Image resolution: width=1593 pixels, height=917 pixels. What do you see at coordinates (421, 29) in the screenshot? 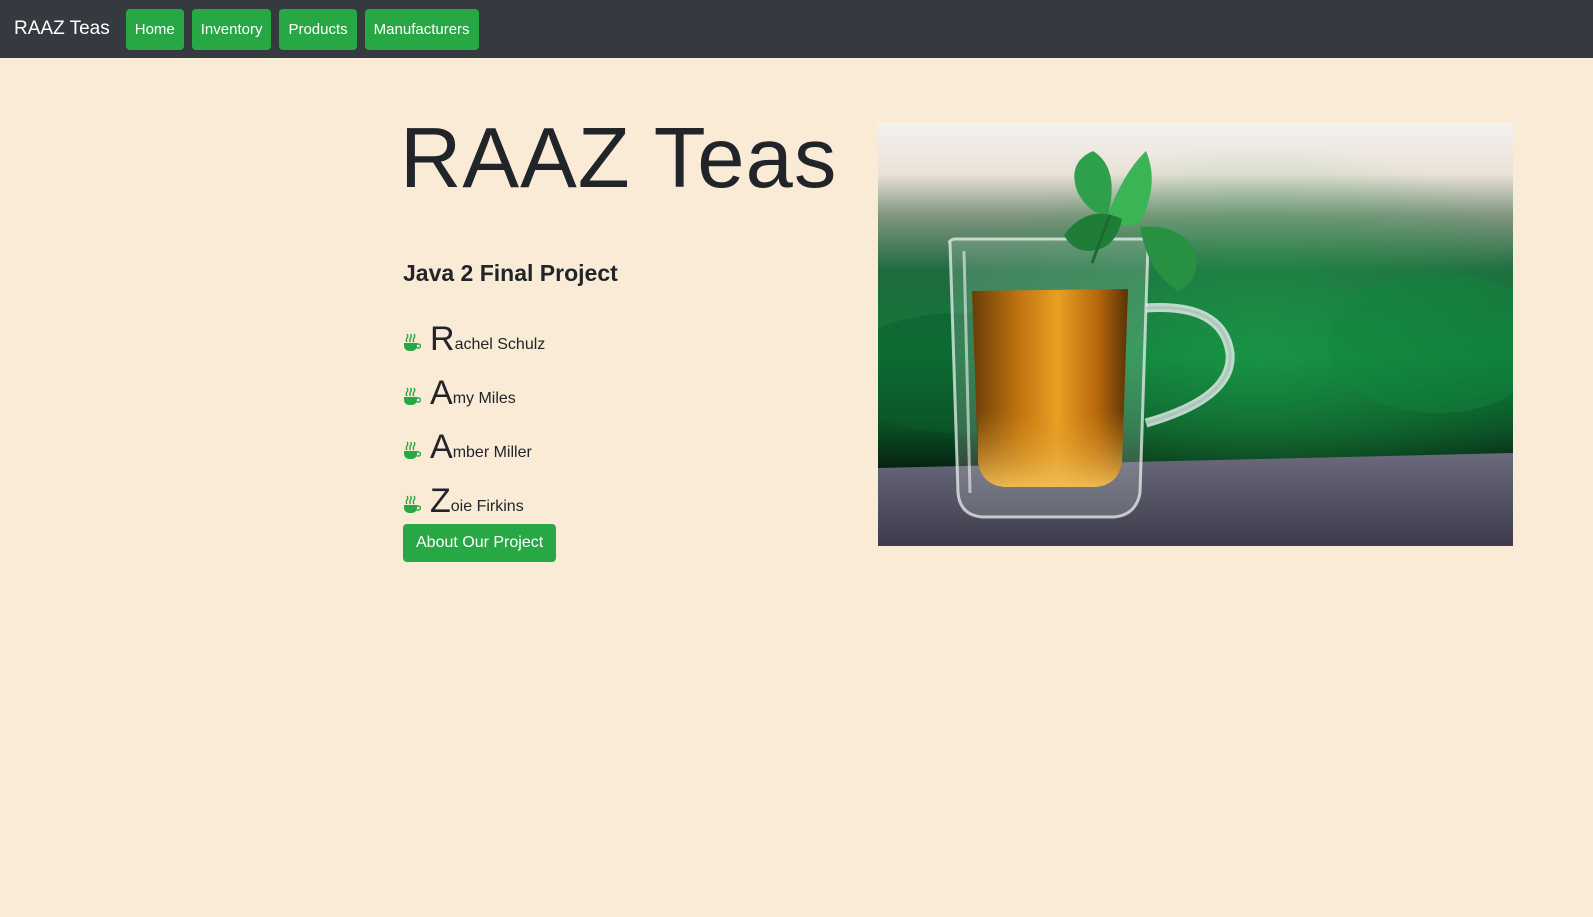
I see `nav-manufacturers-button: Manufacturers` at bounding box center [421, 29].